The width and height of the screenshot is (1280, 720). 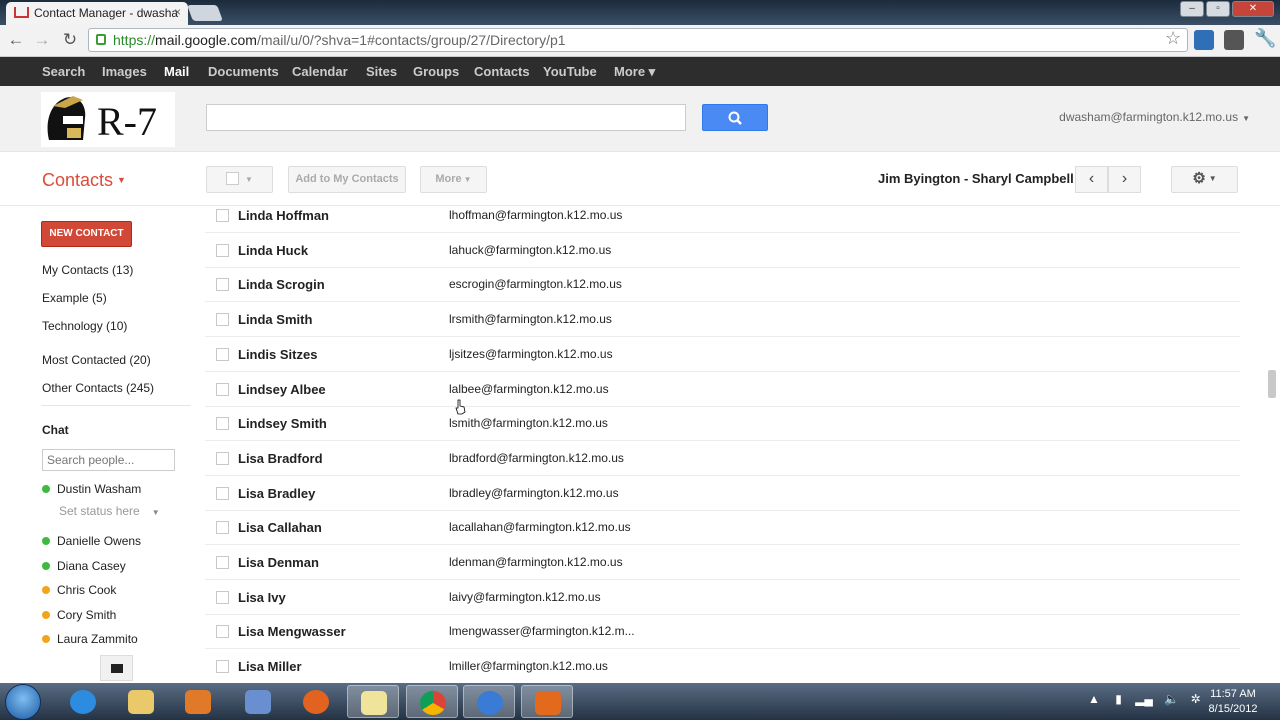 I want to click on chat-buddy: Danielle Owens, so click(x=91, y=541).